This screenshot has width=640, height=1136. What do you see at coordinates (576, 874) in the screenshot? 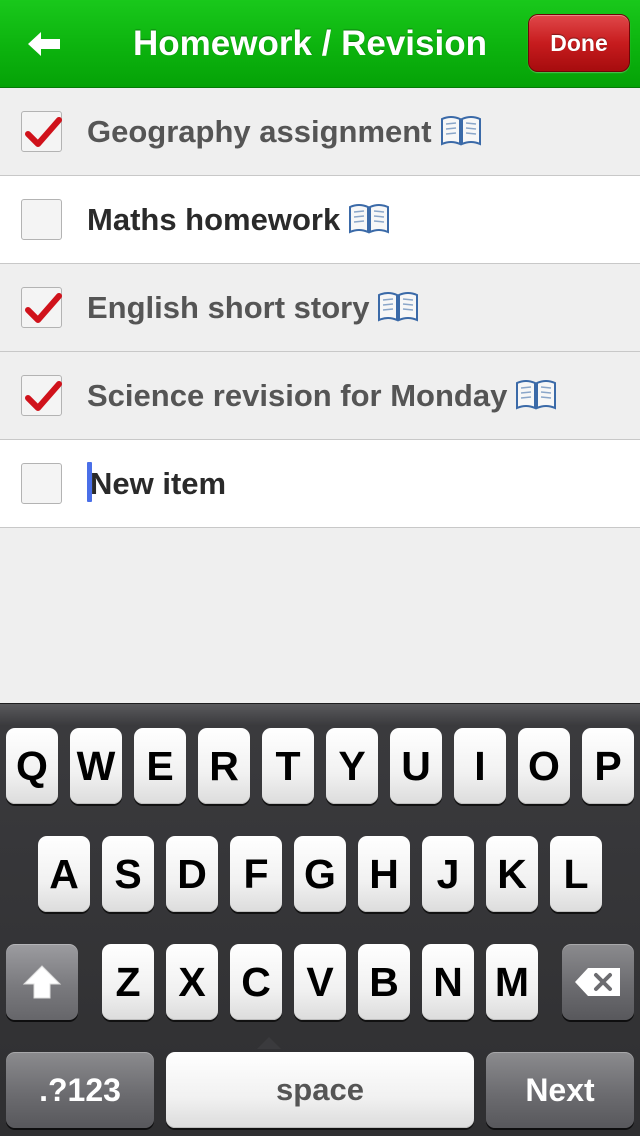
I see `key-l: L` at bounding box center [576, 874].